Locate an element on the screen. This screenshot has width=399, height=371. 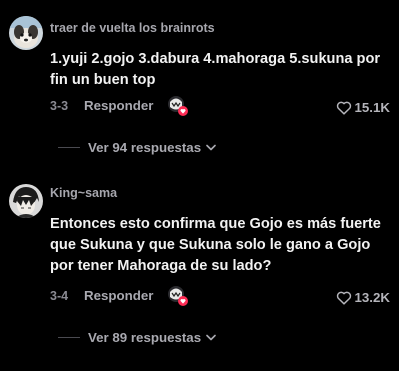
comment-meta: 3-4 Responder 13.2K is located at coordinates (220, 296).